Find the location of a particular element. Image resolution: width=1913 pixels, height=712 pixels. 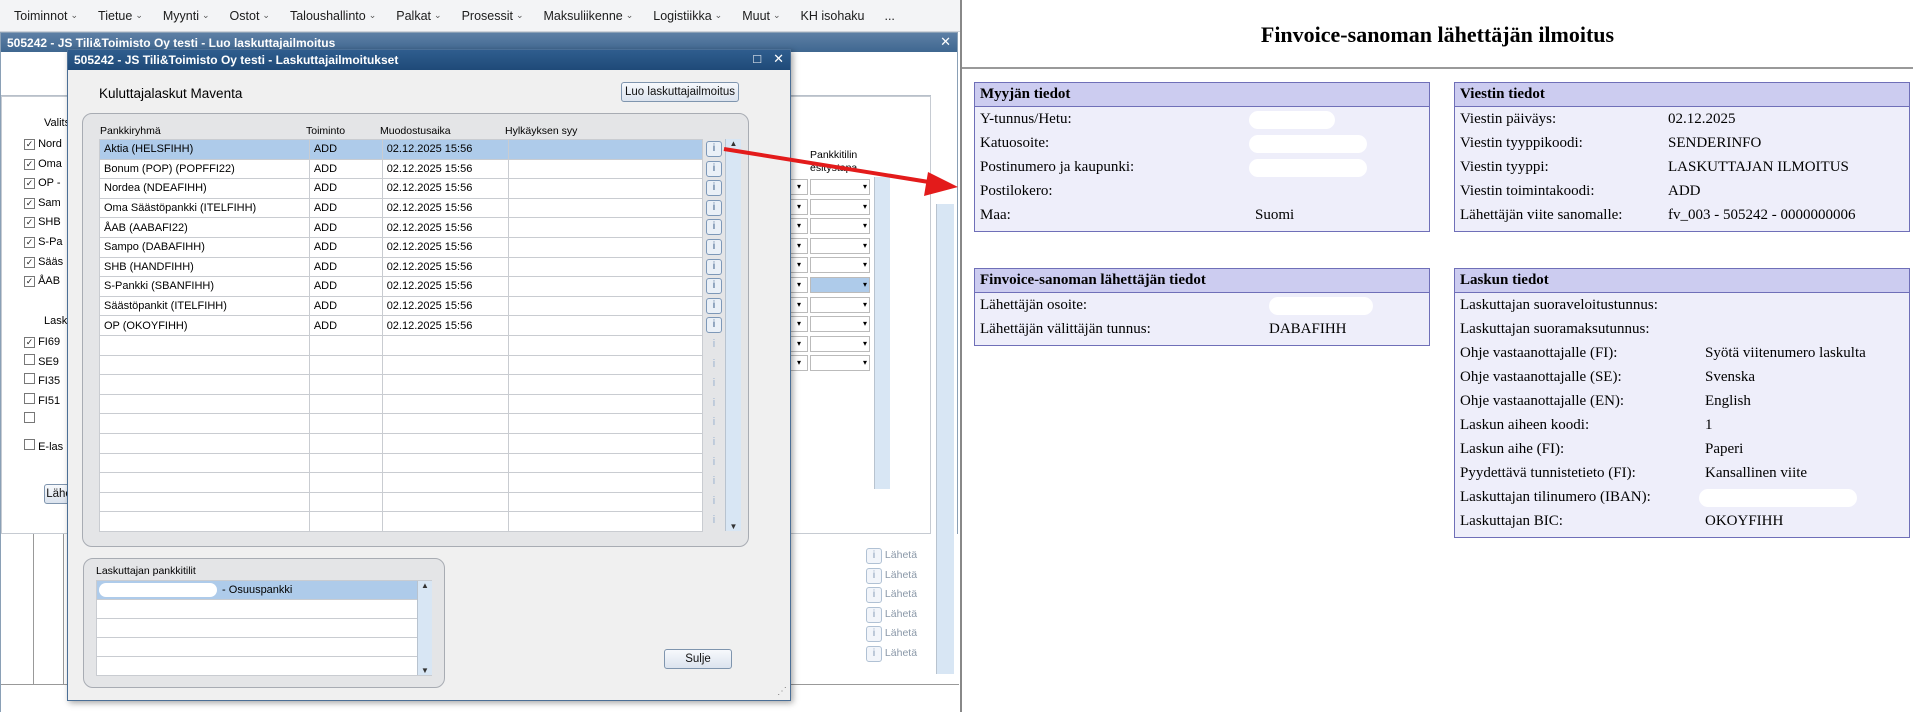

menu-tietue: Tietue ⌄ is located at coordinates (120, 16).